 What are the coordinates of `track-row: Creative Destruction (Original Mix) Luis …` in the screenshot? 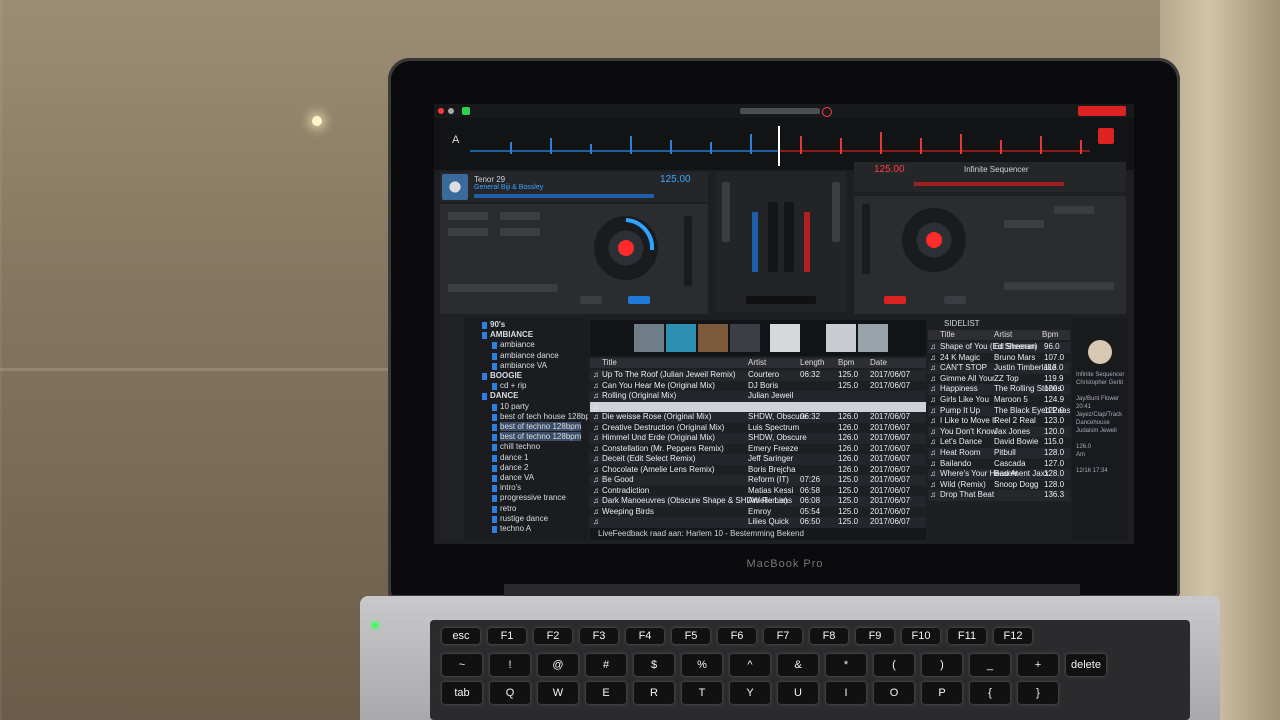 It's located at (758, 428).